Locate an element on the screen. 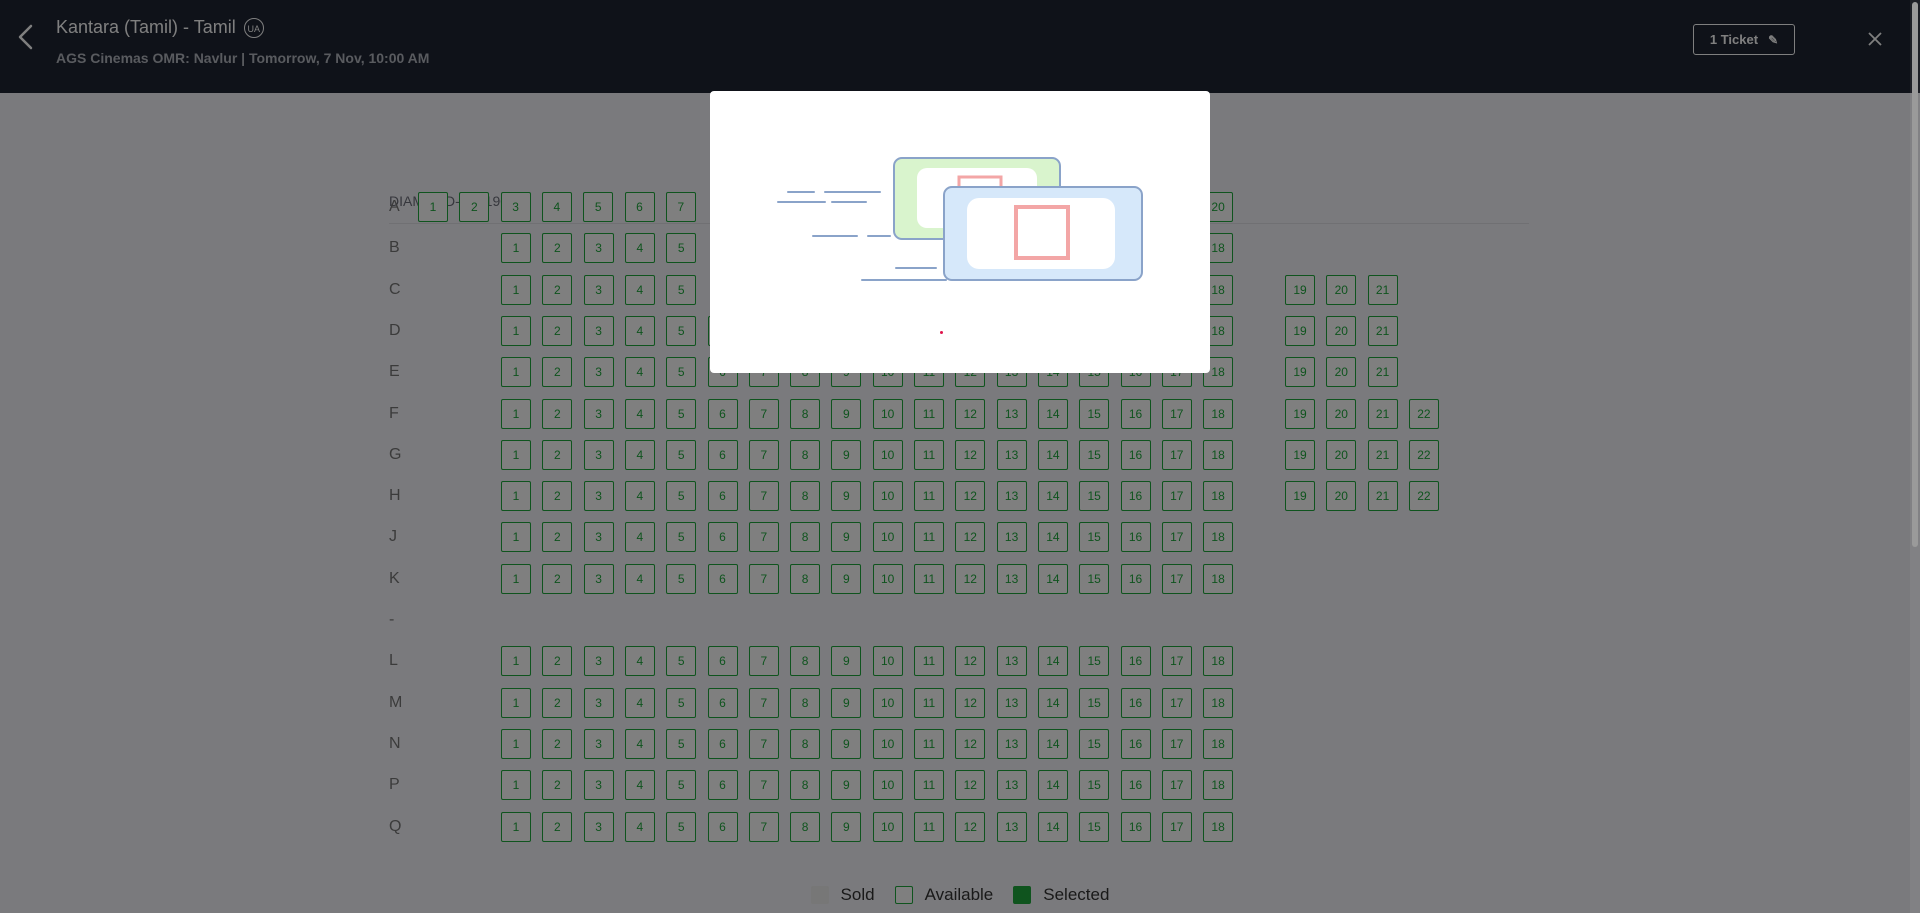 The width and height of the screenshot is (1920, 913). ticket-illustration is located at coordinates (960, 219).